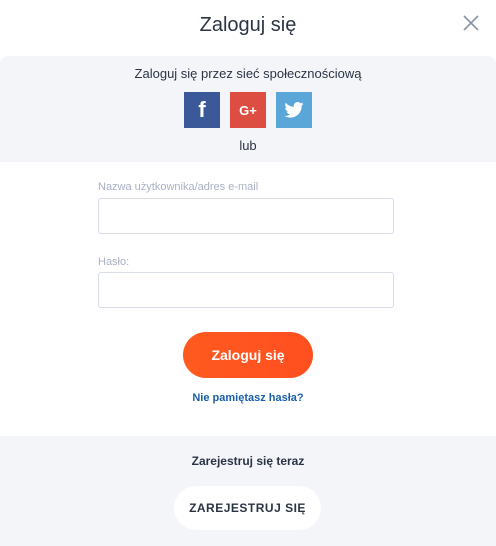 This screenshot has width=496, height=546. Describe the element at coordinates (248, 25) in the screenshot. I see `modal-title: Zaloguj się` at that location.